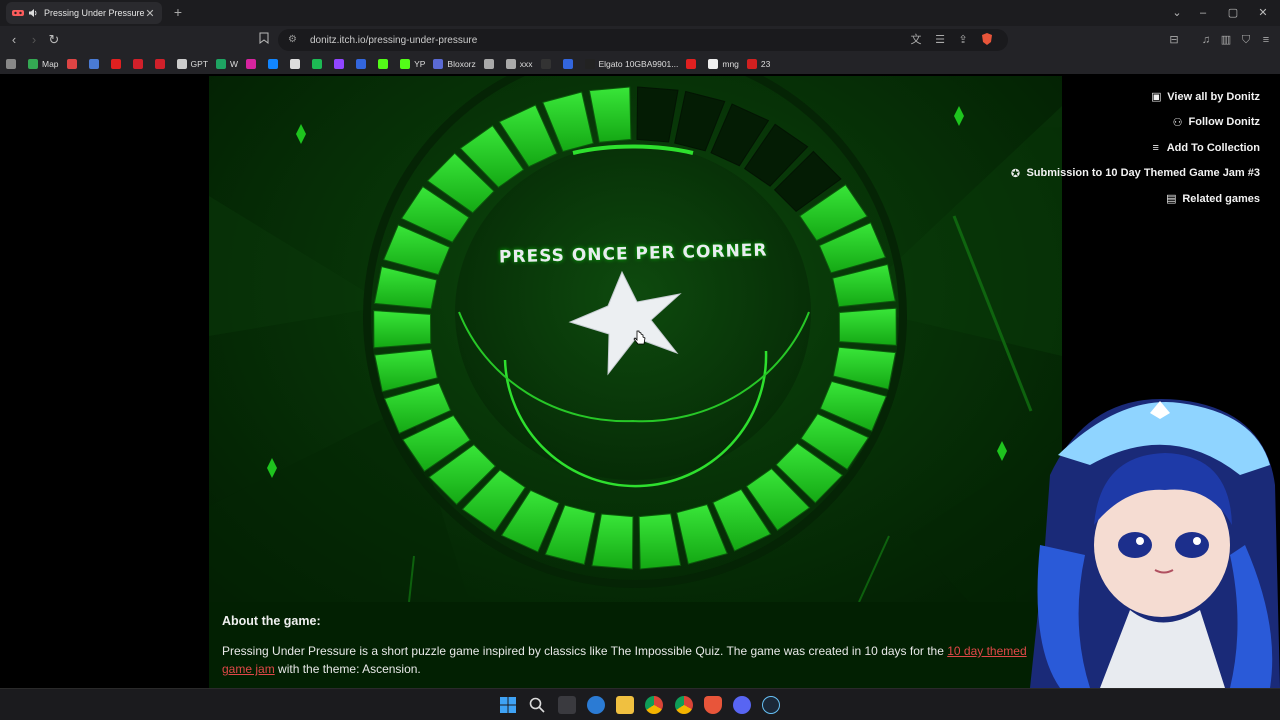  I want to click on instagram-icon, so click(251, 64).